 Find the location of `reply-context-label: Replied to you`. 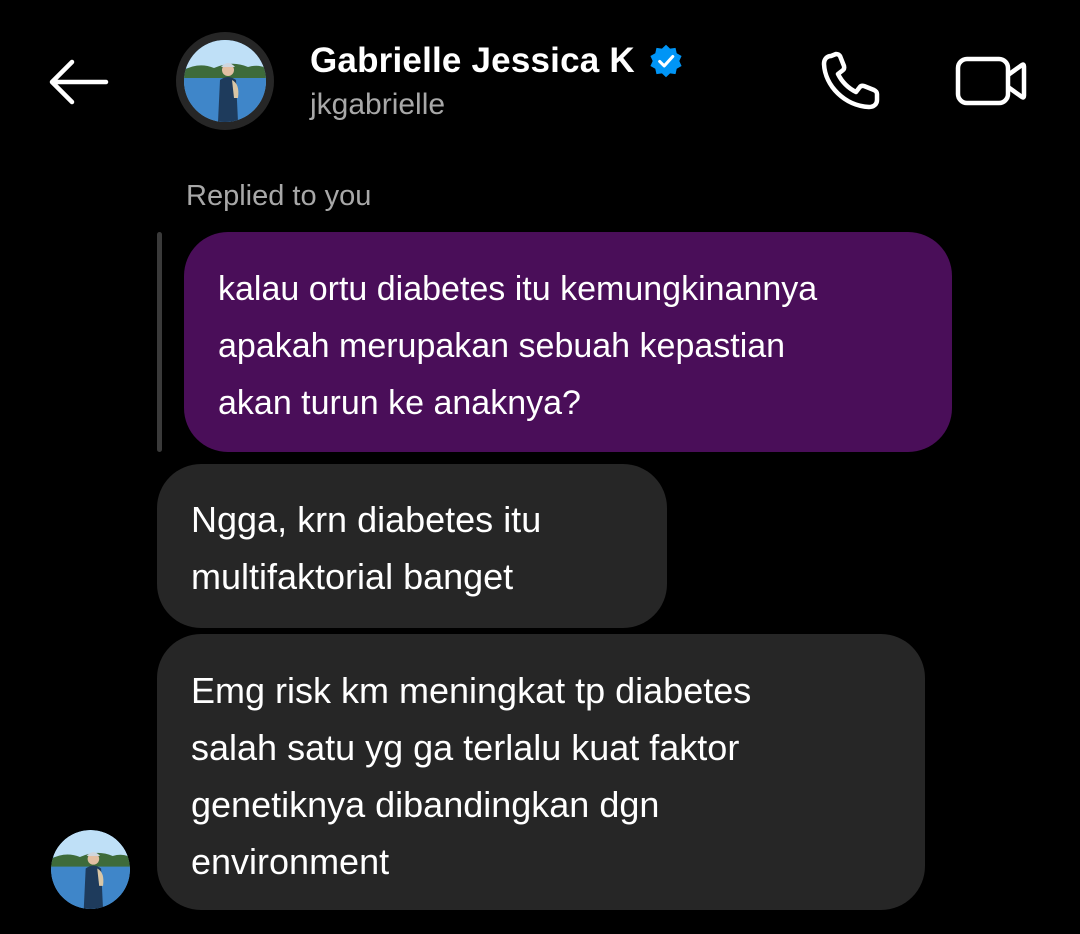

reply-context-label: Replied to you is located at coordinates (279, 196).